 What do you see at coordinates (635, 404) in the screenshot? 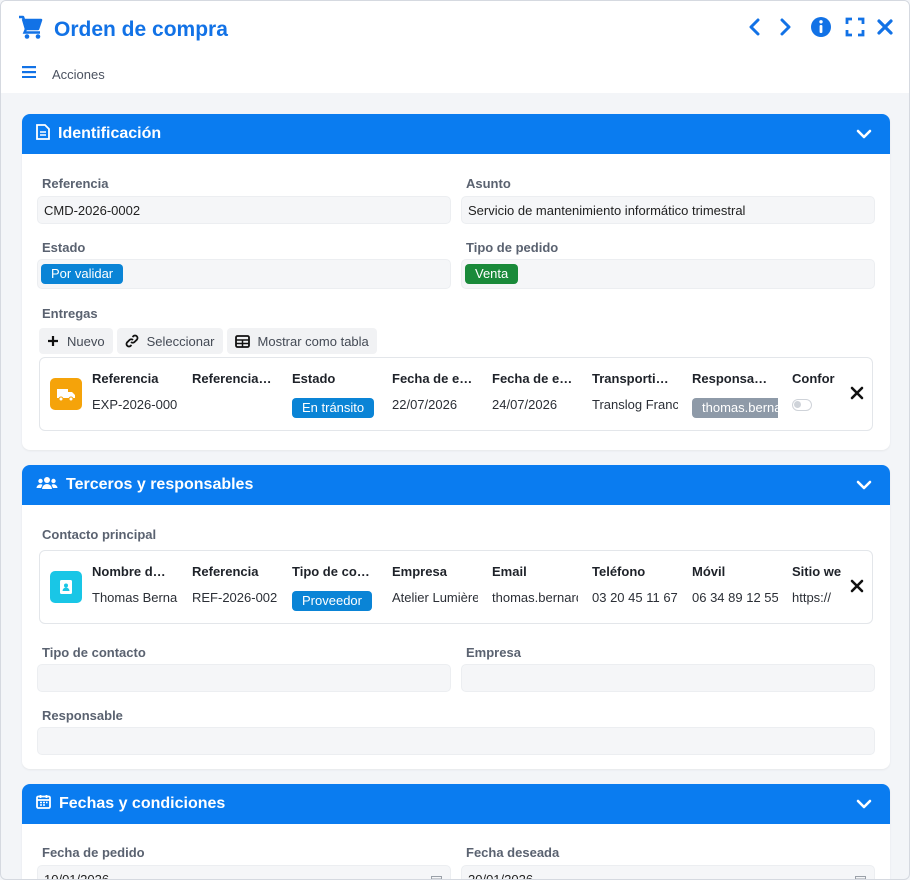
I see `cell-transportista: Translog France` at bounding box center [635, 404].